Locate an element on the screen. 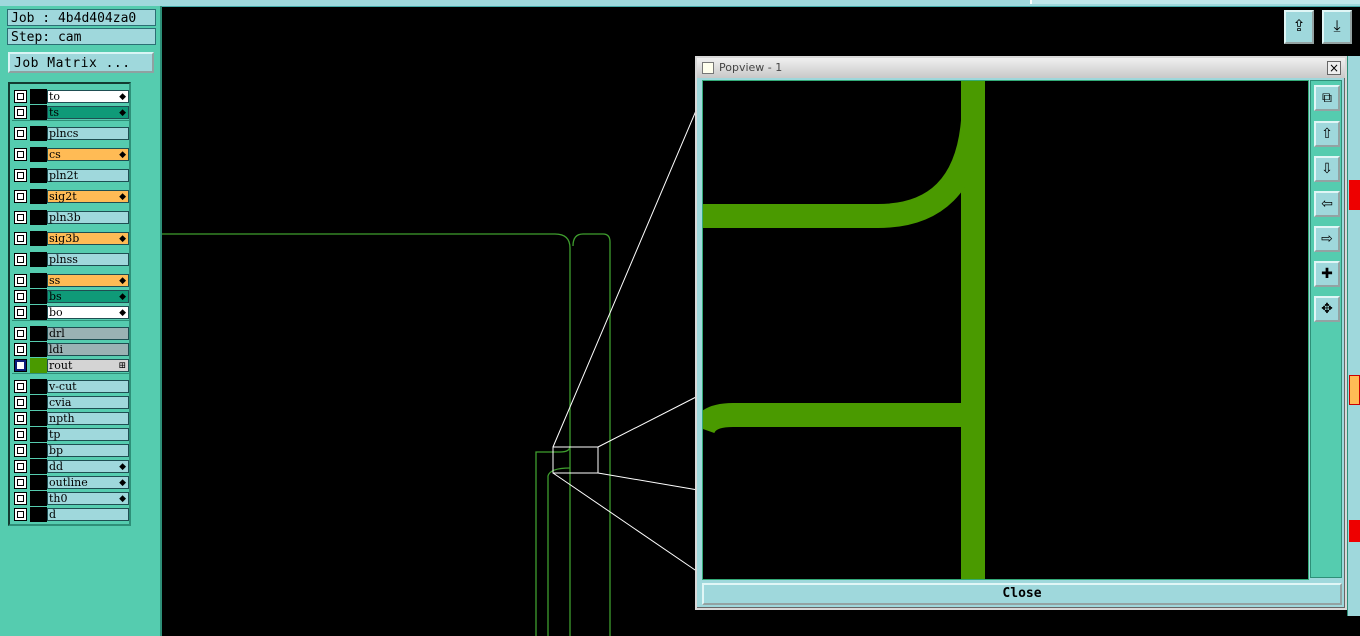  layer-name: bp is located at coordinates (88, 450).